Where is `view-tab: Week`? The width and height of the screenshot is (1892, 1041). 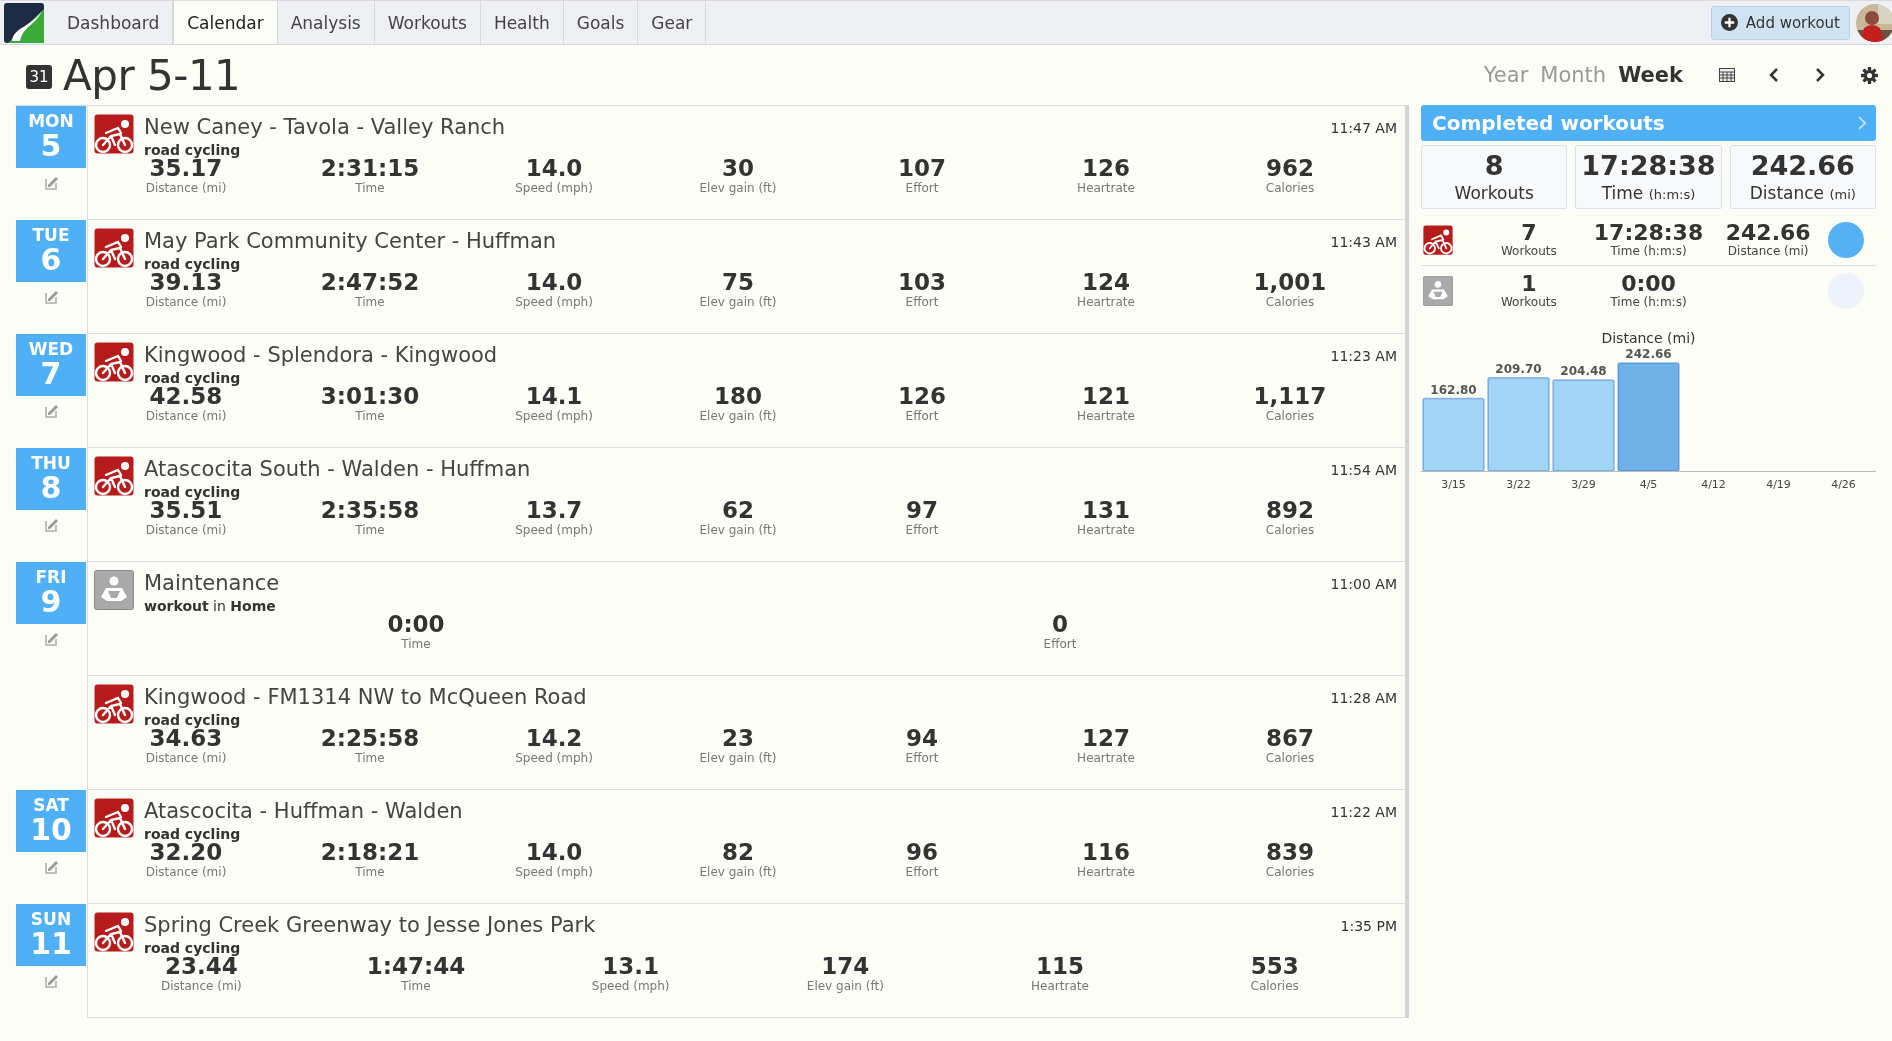
view-tab: Week is located at coordinates (1650, 75).